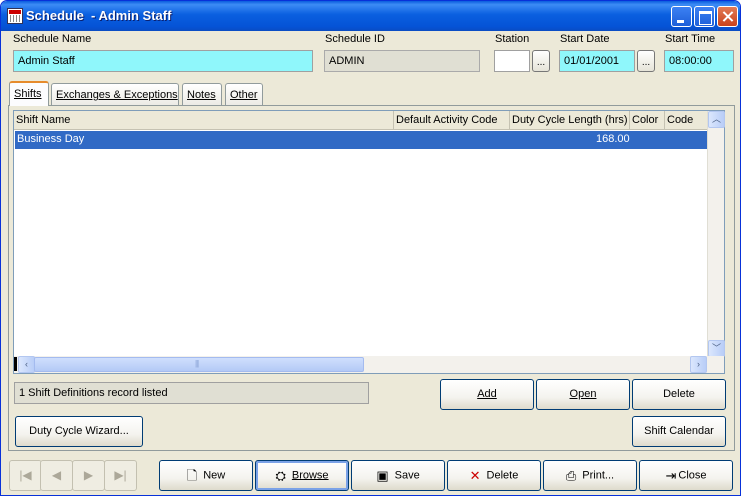 The image size is (741, 496). I want to click on last-record-icon: ▶|, so click(120, 475).